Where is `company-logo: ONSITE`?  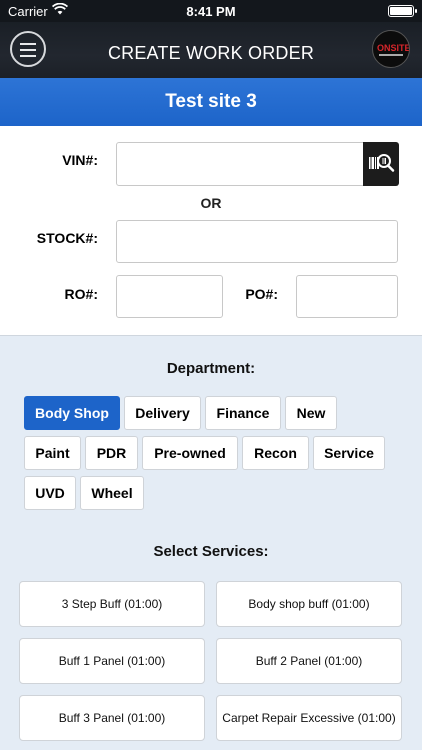 company-logo: ONSITE is located at coordinates (391, 49).